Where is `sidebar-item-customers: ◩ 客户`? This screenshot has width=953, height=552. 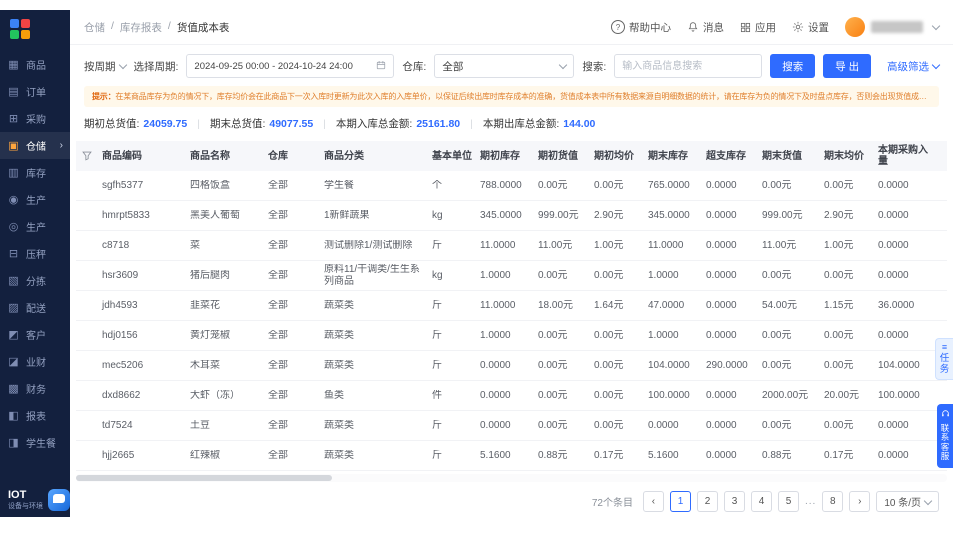 sidebar-item-customers: ◩ 客户 is located at coordinates (35, 334).